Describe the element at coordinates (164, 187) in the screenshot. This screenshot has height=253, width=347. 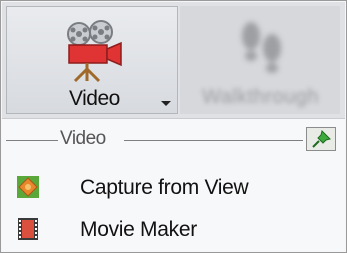
I see `menu-item-label: Capture from View` at that location.